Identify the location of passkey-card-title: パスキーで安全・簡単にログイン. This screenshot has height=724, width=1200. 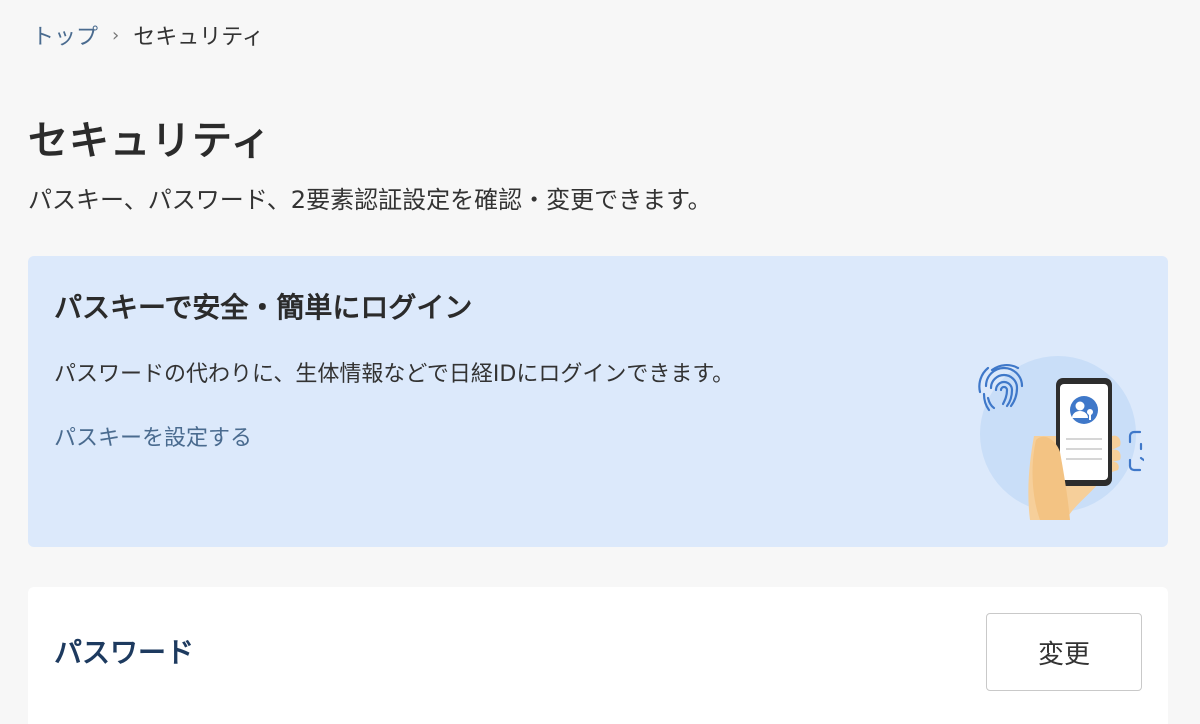
(263, 307).